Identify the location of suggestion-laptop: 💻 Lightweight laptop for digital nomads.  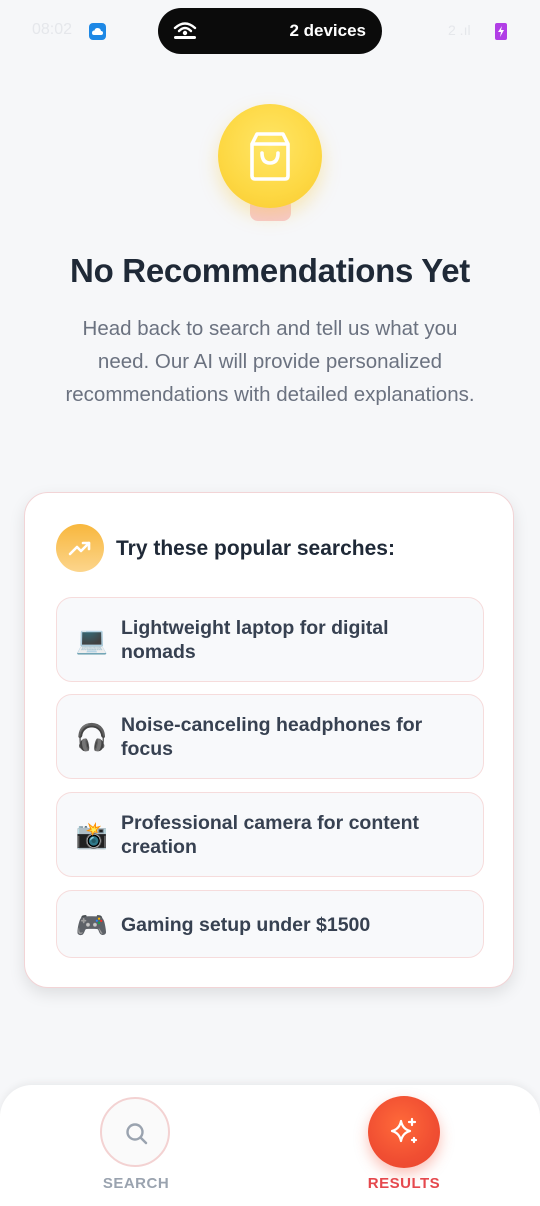
(270, 639).